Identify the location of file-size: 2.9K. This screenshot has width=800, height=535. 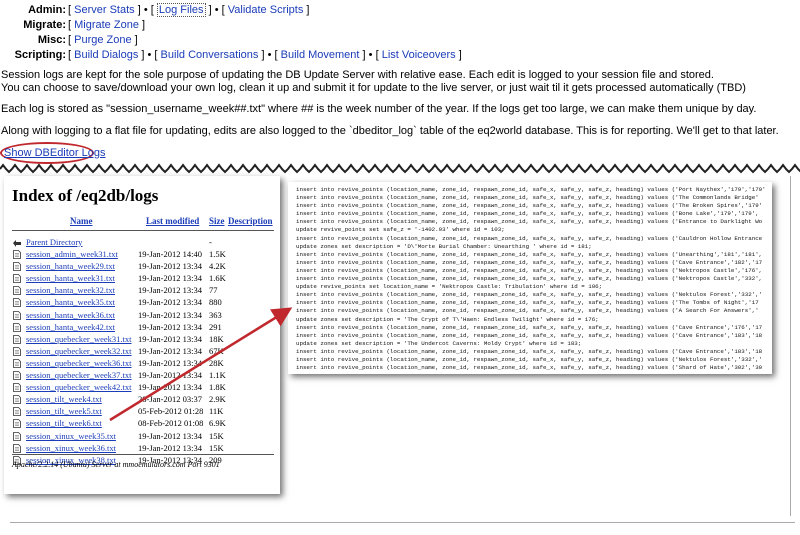
(217, 399).